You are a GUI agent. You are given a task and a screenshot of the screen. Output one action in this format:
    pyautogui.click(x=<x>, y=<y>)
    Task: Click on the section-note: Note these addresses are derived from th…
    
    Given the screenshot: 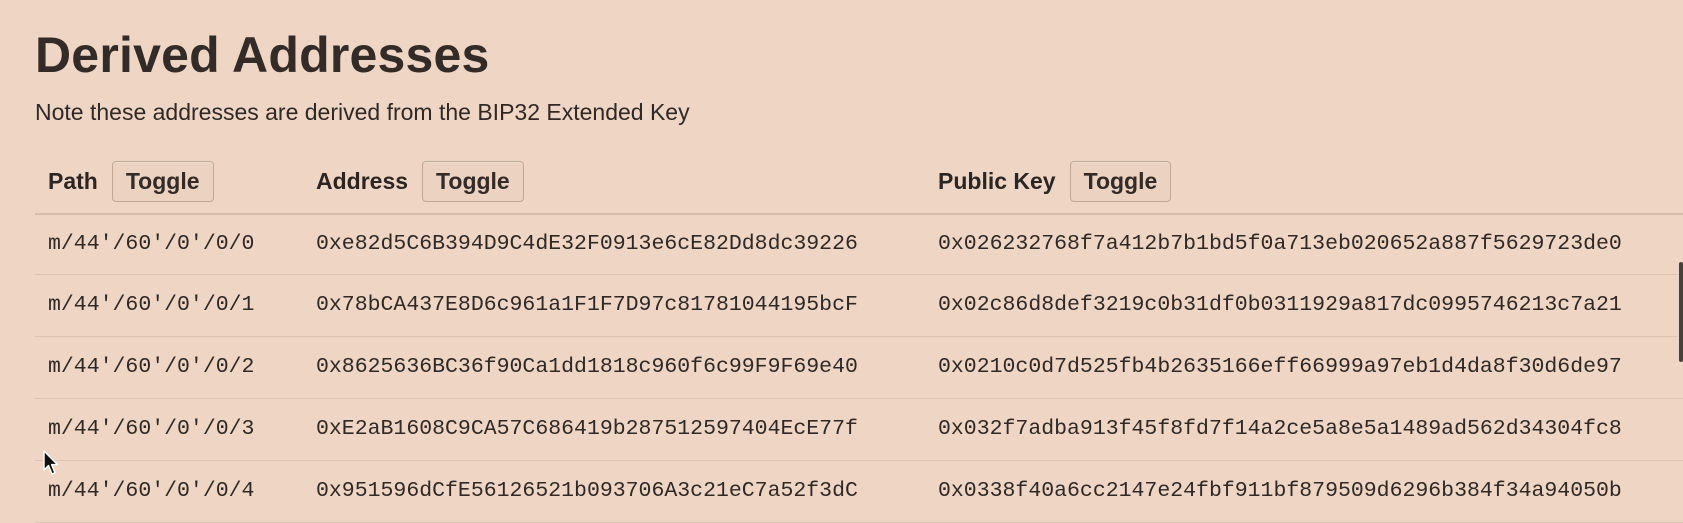 What is the action you would take?
    pyautogui.click(x=362, y=112)
    